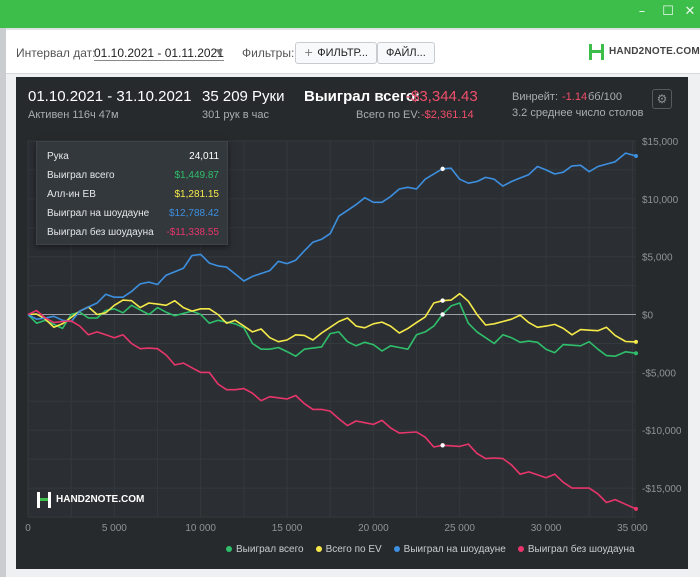  I want to click on tooltip-row-label: Выиграл без шоудауна, so click(100, 232).